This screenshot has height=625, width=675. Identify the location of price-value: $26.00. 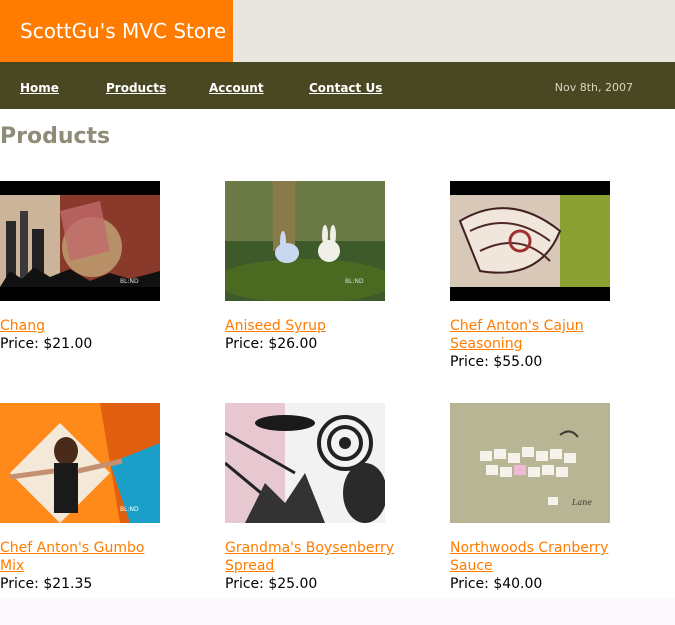
(293, 344).